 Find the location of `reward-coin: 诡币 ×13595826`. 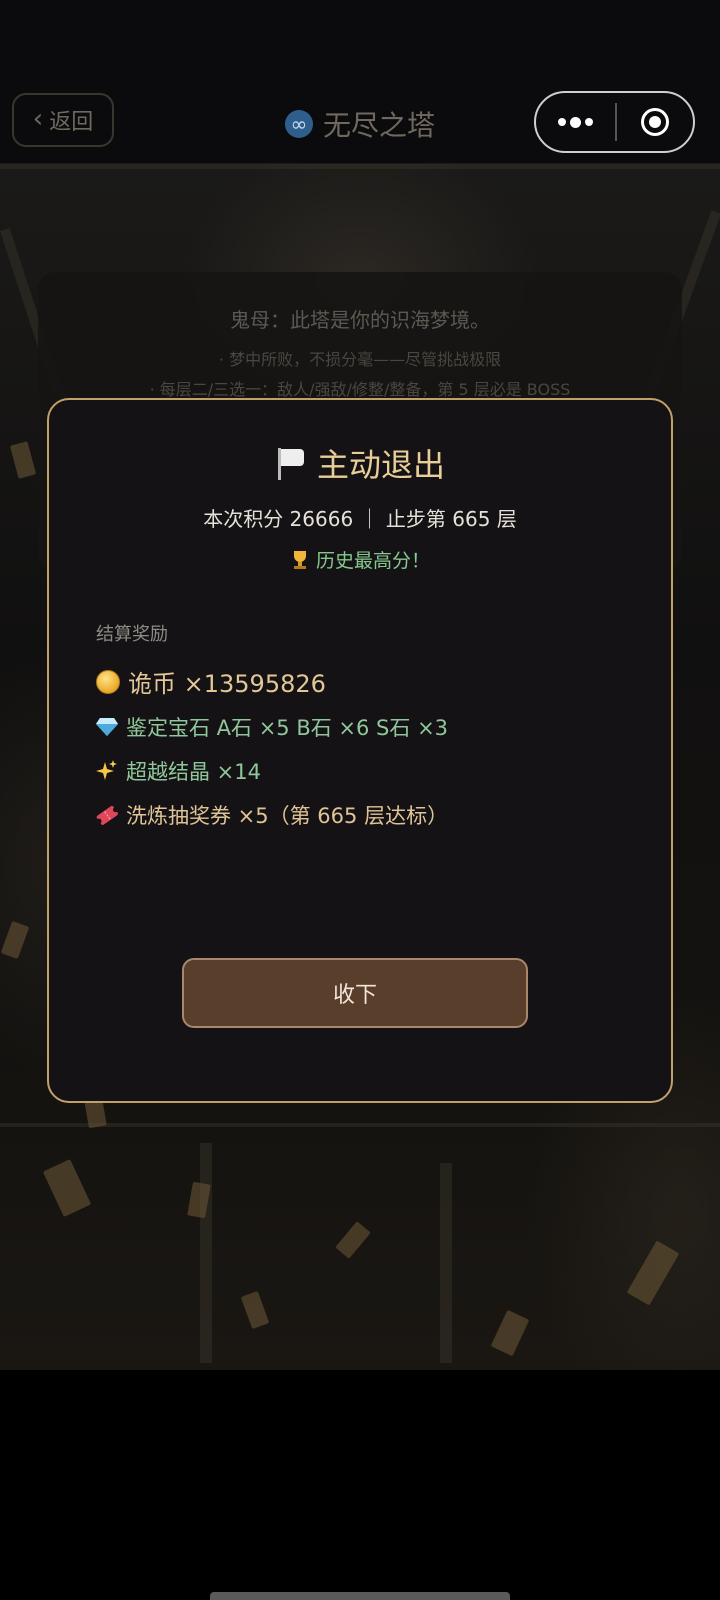

reward-coin: 诡币 ×13595826 is located at coordinates (211, 681).